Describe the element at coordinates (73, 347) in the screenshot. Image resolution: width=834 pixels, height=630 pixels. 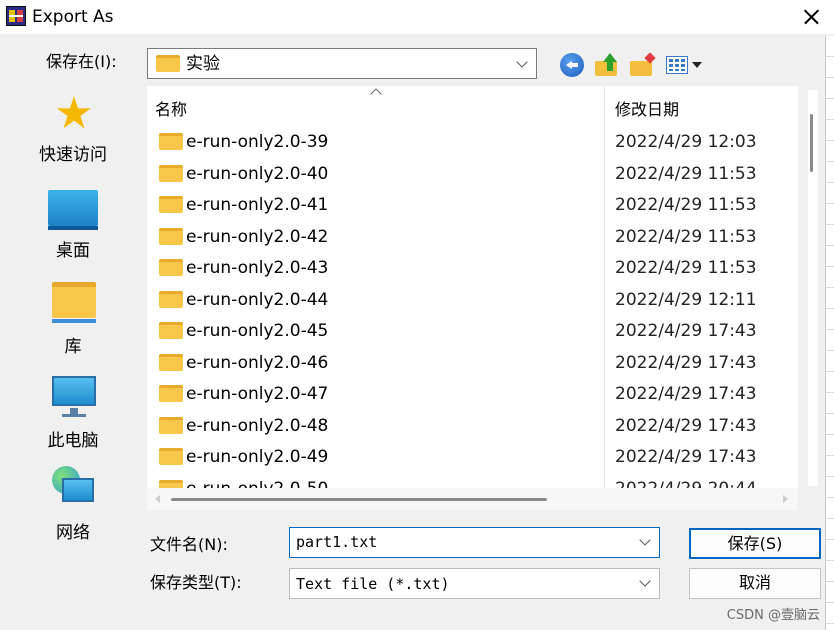
I see `place-label: 库` at that location.